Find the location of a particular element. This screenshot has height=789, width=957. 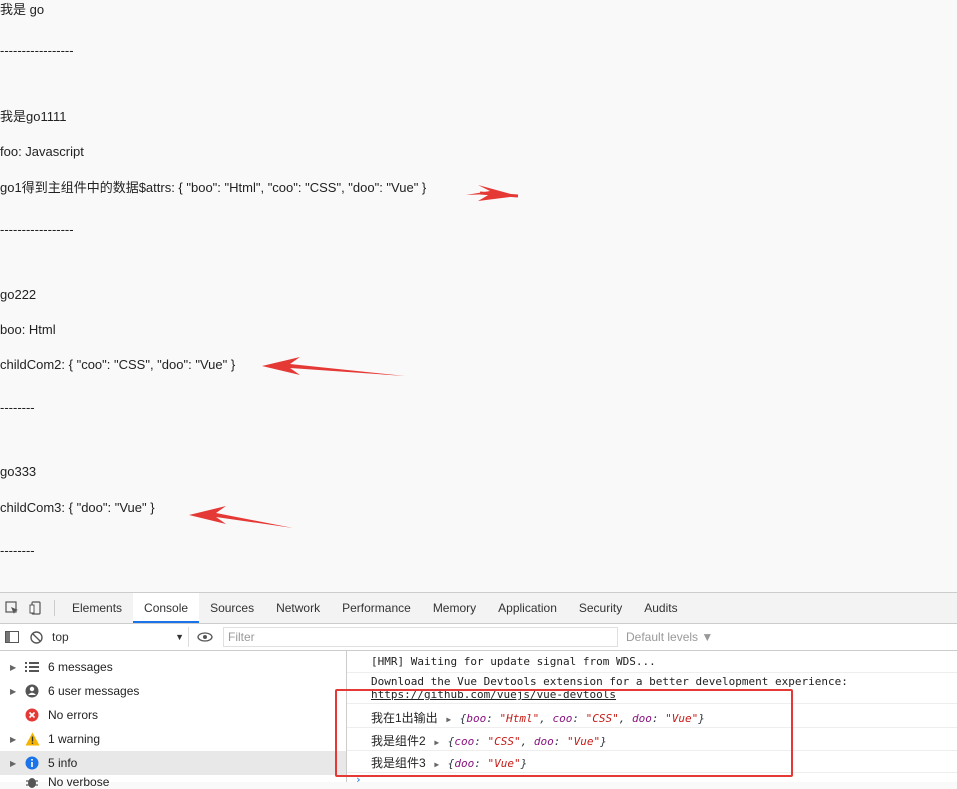

default-levels-dropdown: Default levels ▼ is located at coordinates (669, 637).